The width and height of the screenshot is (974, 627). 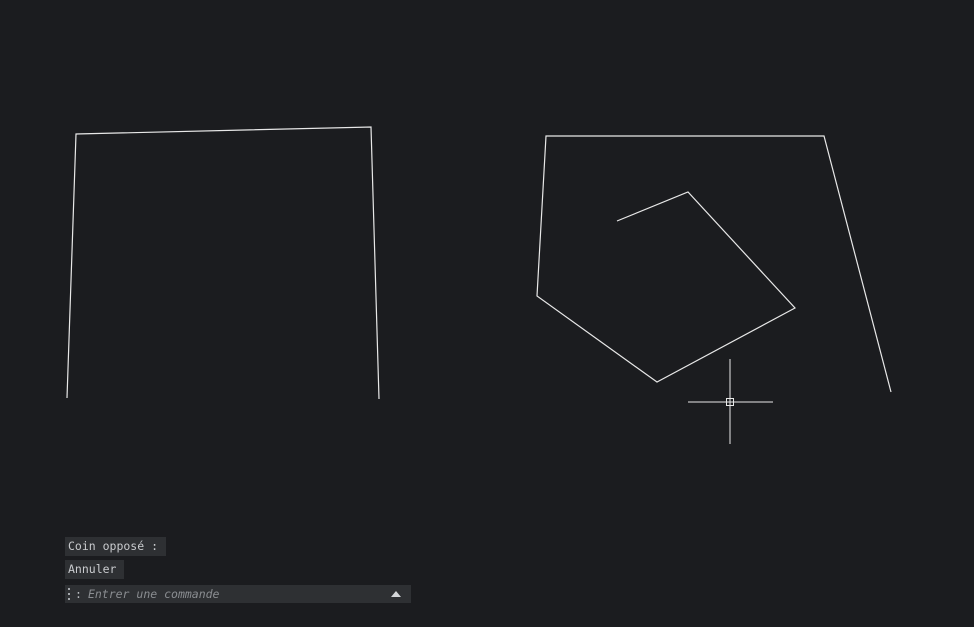 I want to click on command-line-bar: :, so click(x=238, y=594).